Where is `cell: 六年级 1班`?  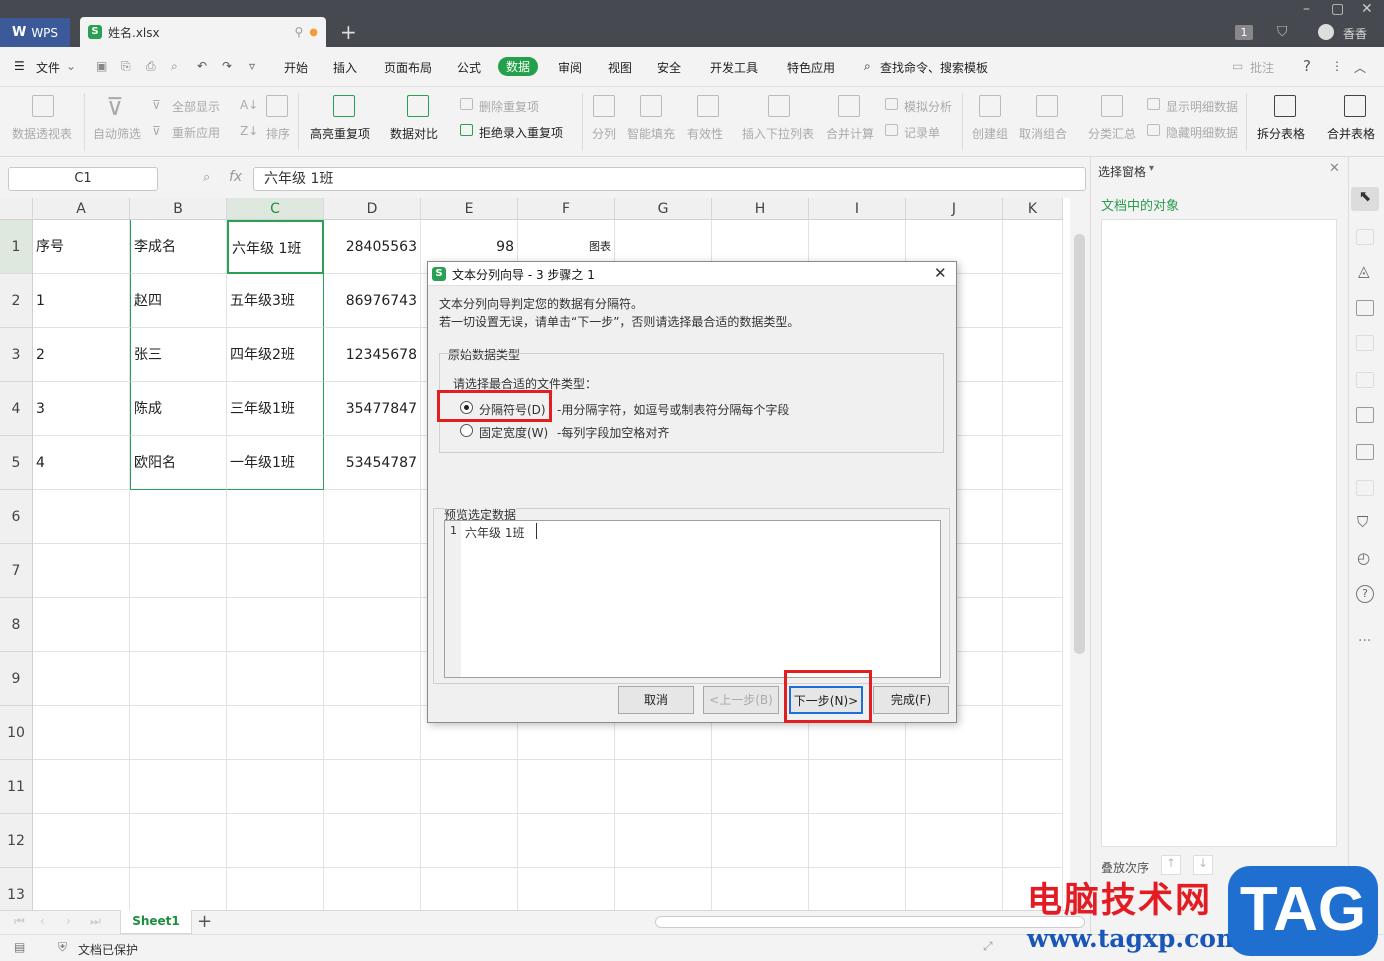 cell: 六年级 1班 is located at coordinates (275, 247).